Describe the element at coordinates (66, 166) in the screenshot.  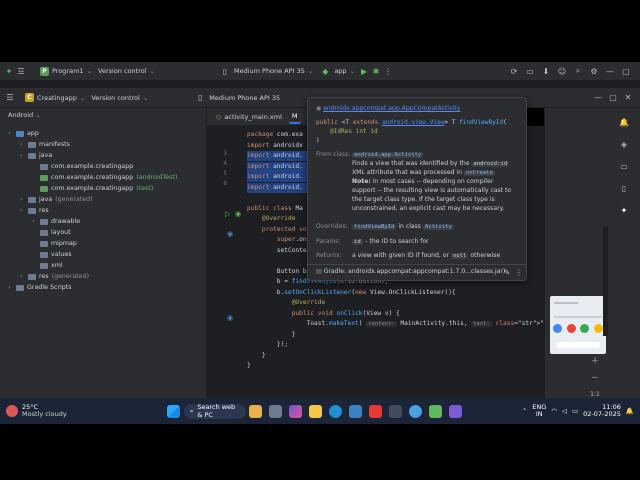
I see `tree-item: com.example.creatingapp` at that location.